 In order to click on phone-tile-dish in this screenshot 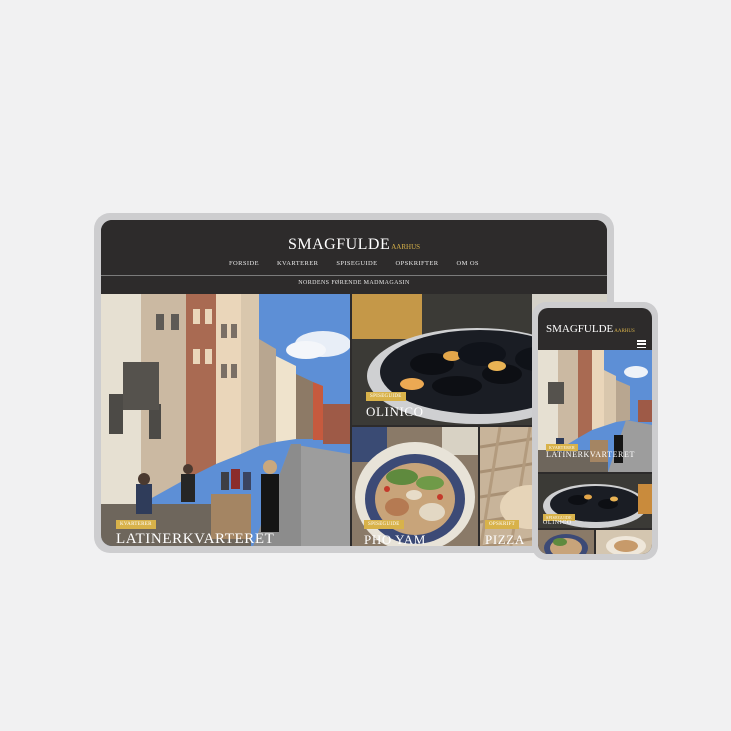, I will do `click(624, 542)`.